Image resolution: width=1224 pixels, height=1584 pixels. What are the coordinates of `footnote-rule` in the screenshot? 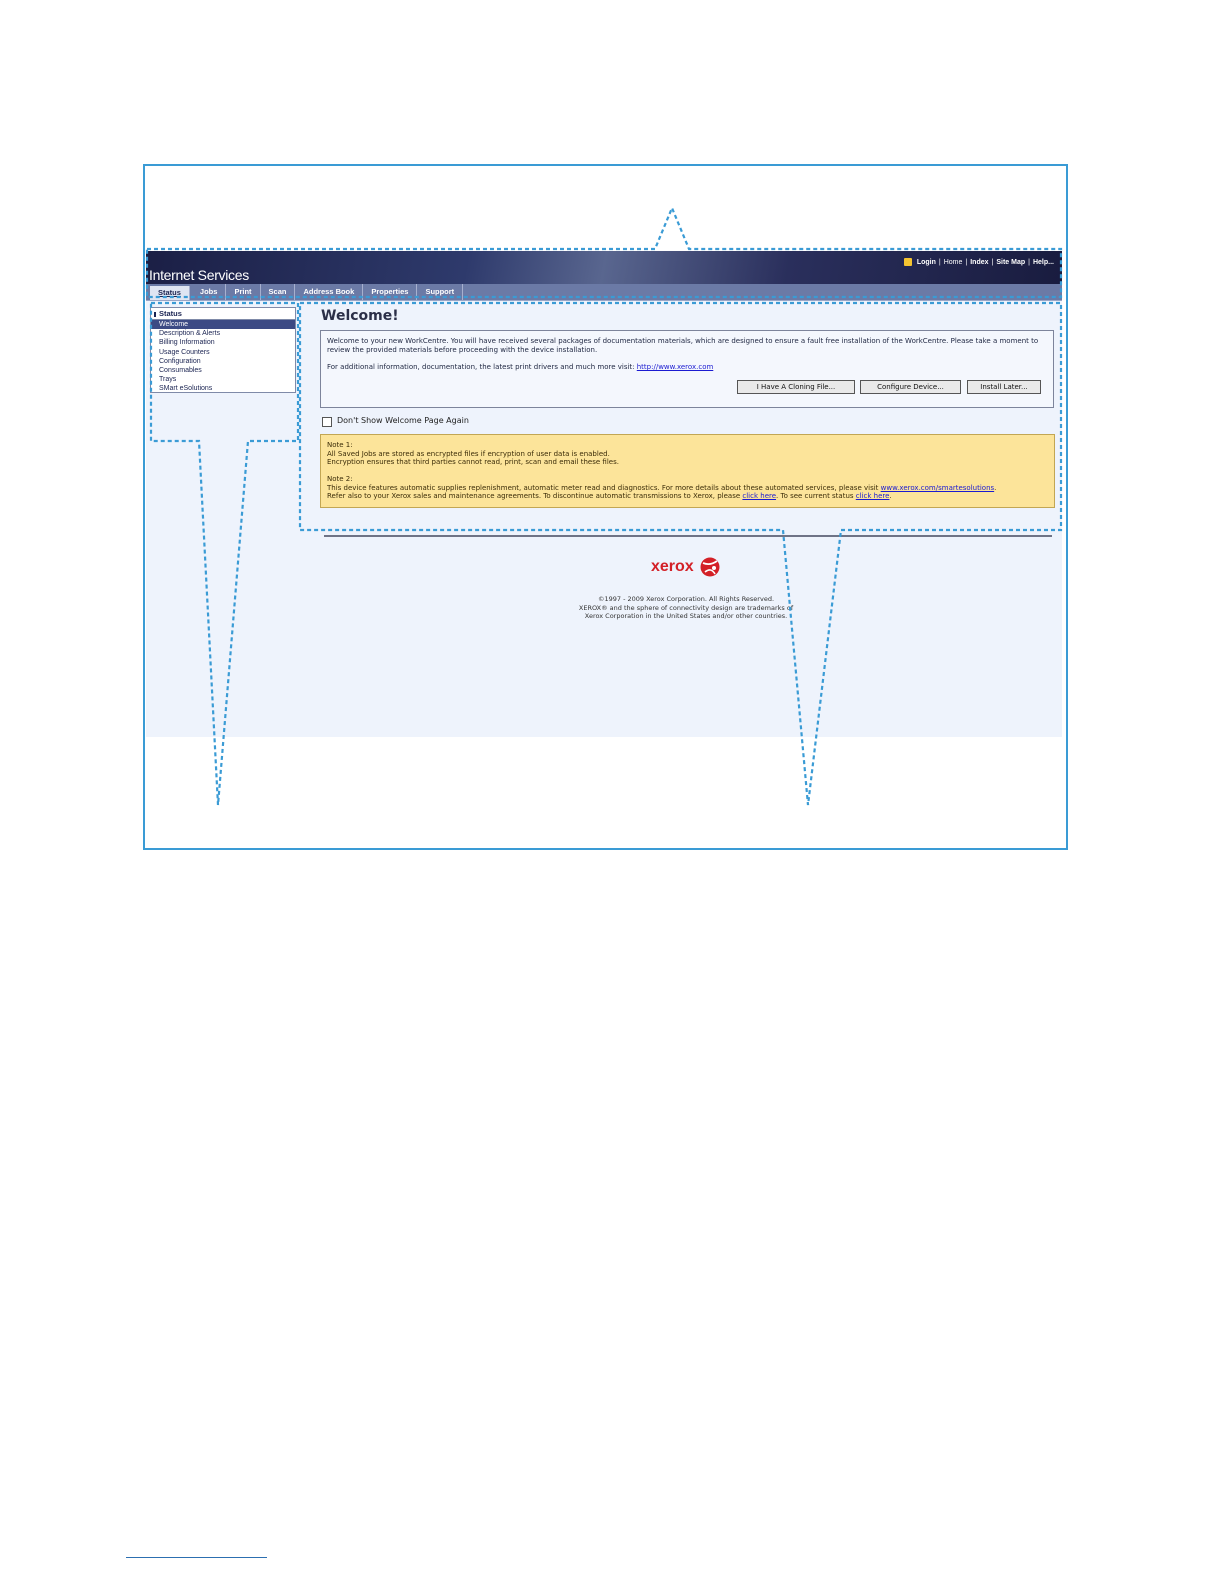 It's located at (196, 1557).